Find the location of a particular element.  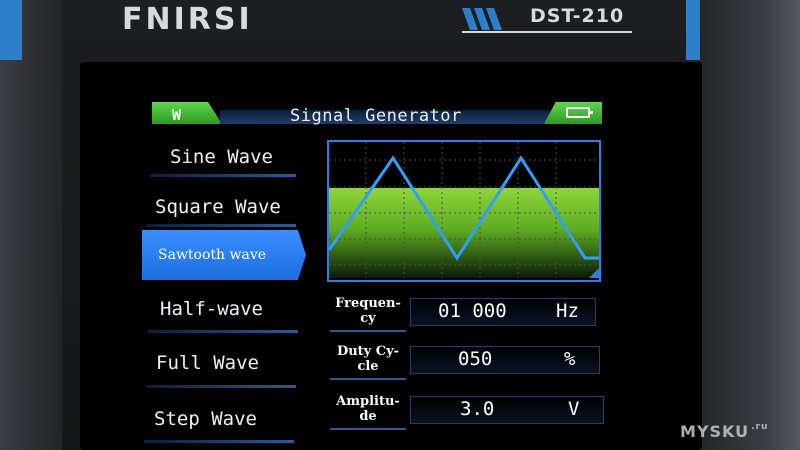

model-underline is located at coordinates (547, 32).